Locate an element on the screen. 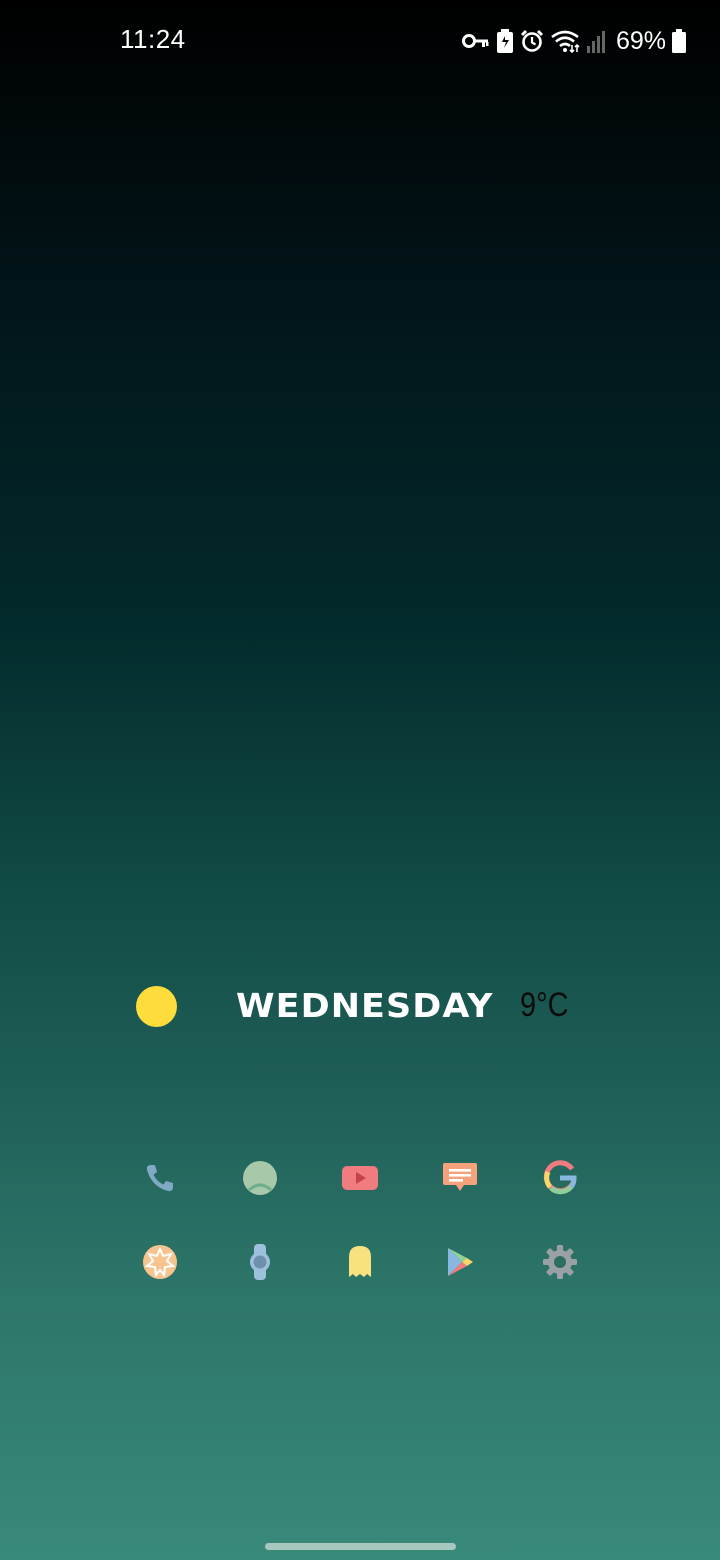 Image resolution: width=720 pixels, height=1560 pixels. app-youtube is located at coordinates (360, 1178).